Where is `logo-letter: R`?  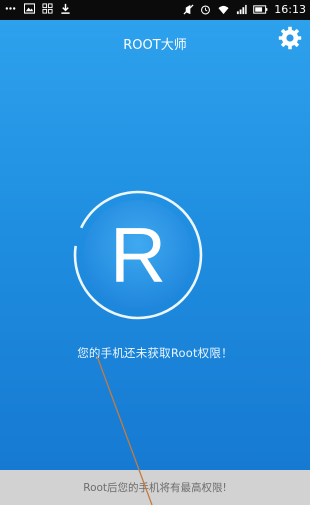 logo-letter: R is located at coordinates (138, 255).